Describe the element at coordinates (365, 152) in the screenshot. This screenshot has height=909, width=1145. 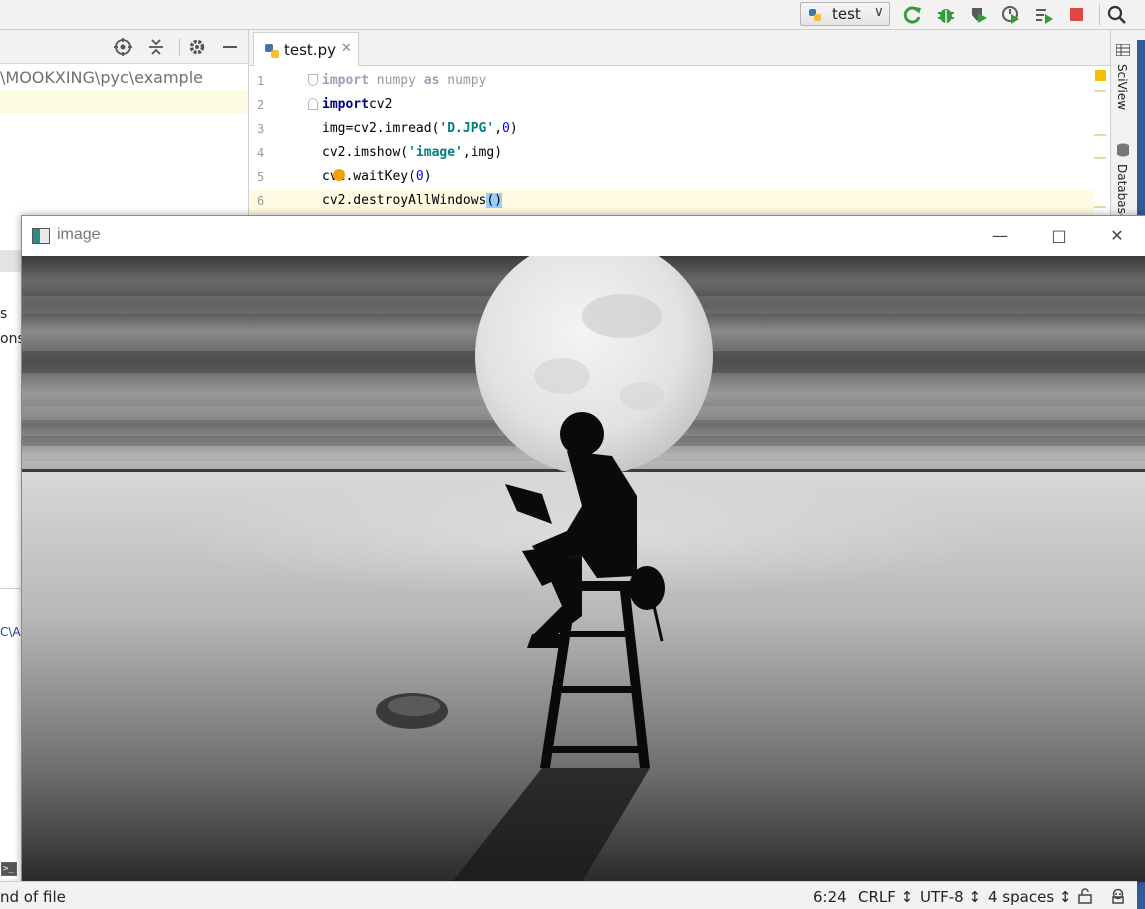
I see `code-token: cv2.imshow(` at that location.